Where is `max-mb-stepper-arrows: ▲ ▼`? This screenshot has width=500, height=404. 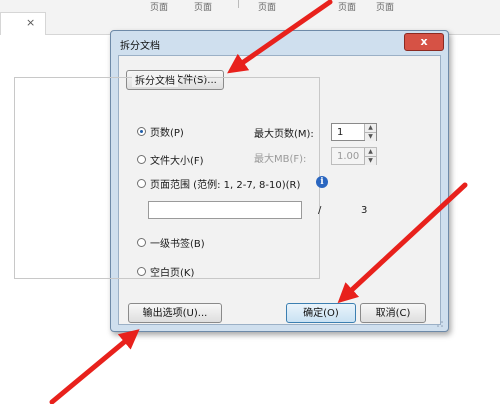 max-mb-stepper-arrows: ▲ ▼ is located at coordinates (370, 156).